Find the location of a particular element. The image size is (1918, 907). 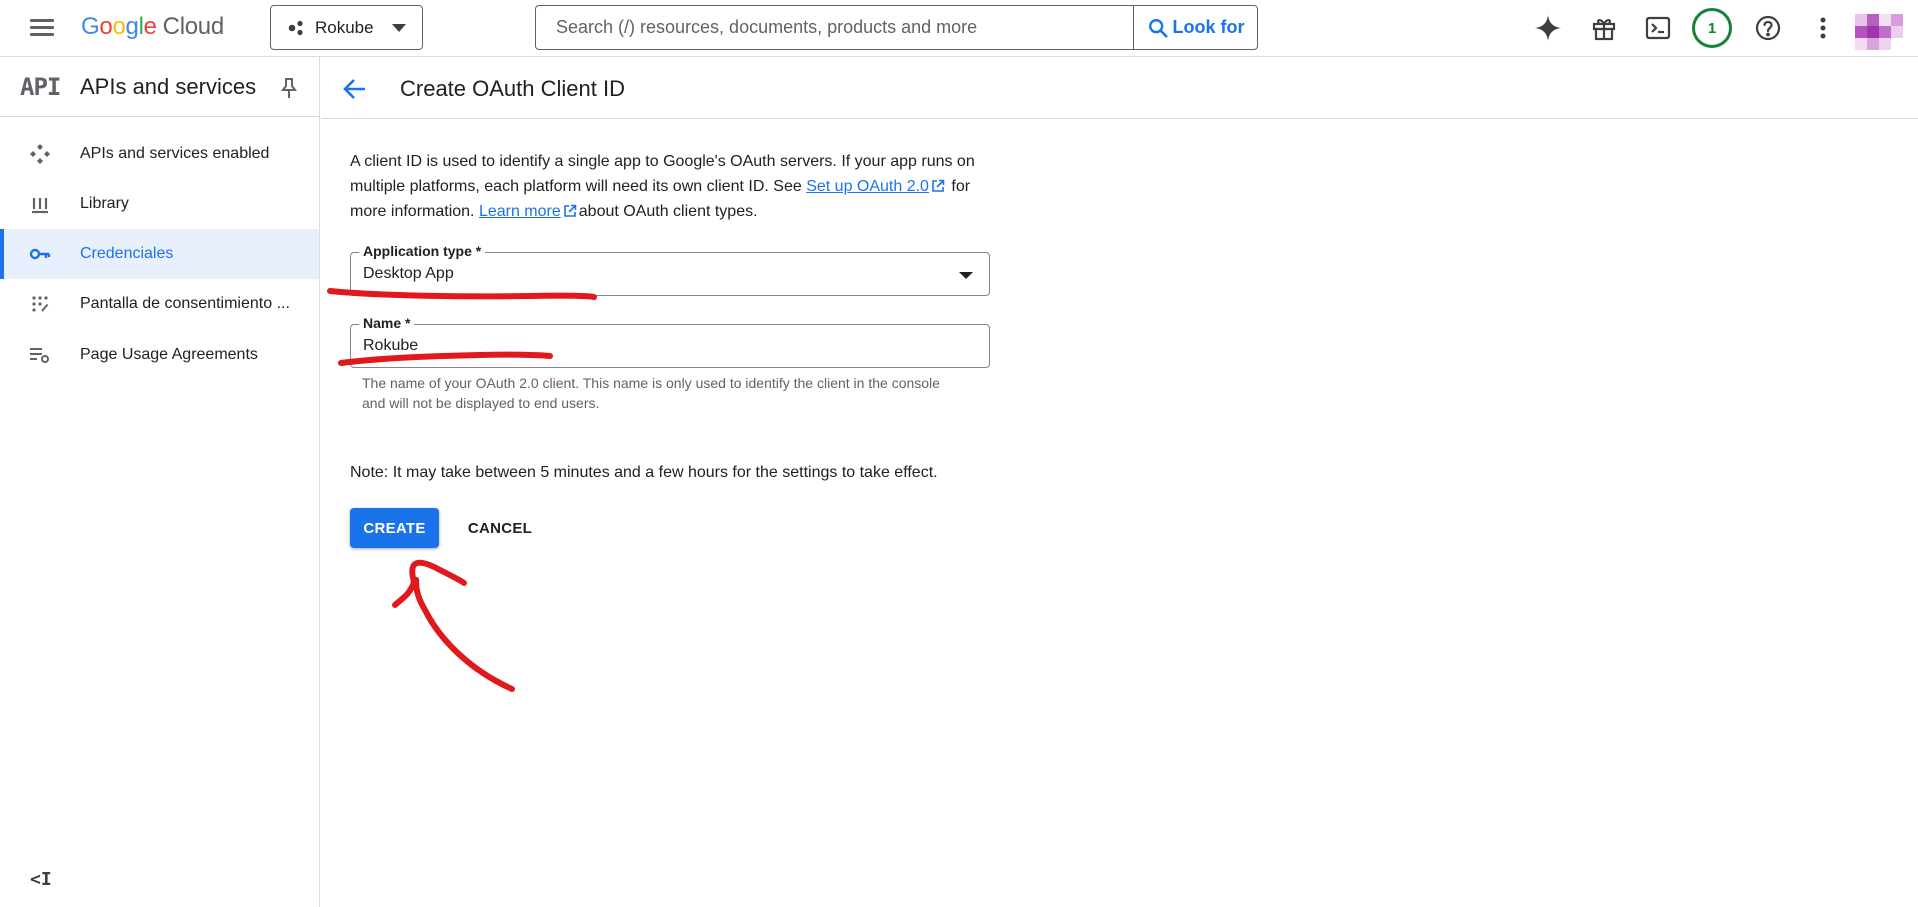

chevron-down-icon is located at coordinates (399, 28).